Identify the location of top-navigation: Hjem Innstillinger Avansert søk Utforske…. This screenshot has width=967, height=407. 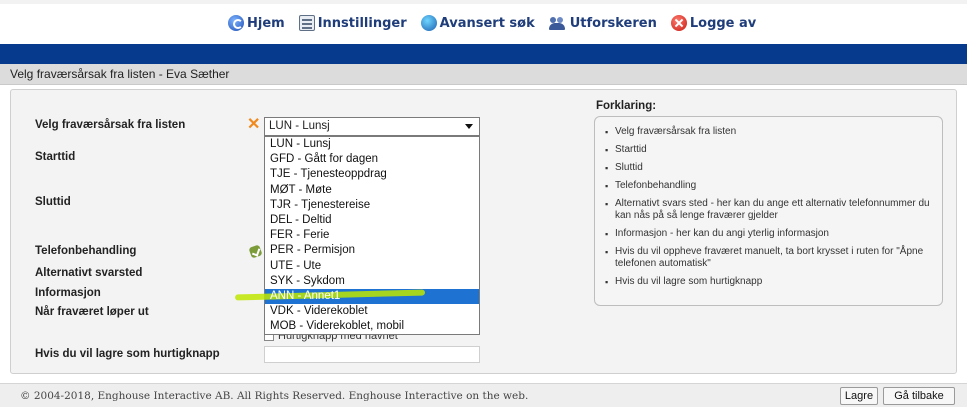
(483, 22).